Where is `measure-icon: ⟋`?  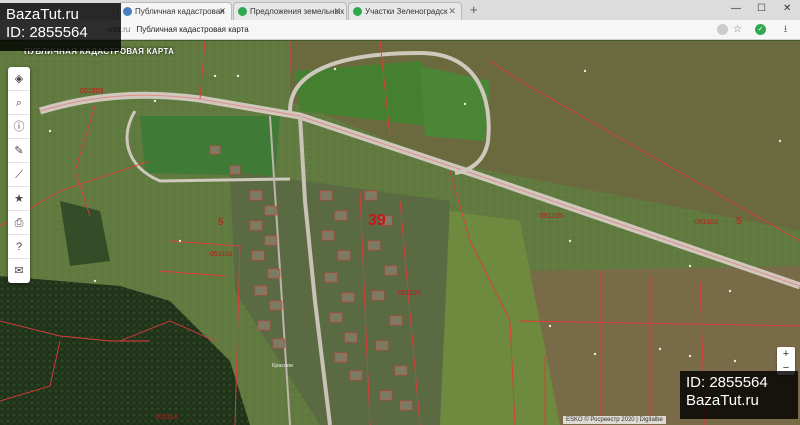
measure-icon: ⟋ is located at coordinates (19, 175).